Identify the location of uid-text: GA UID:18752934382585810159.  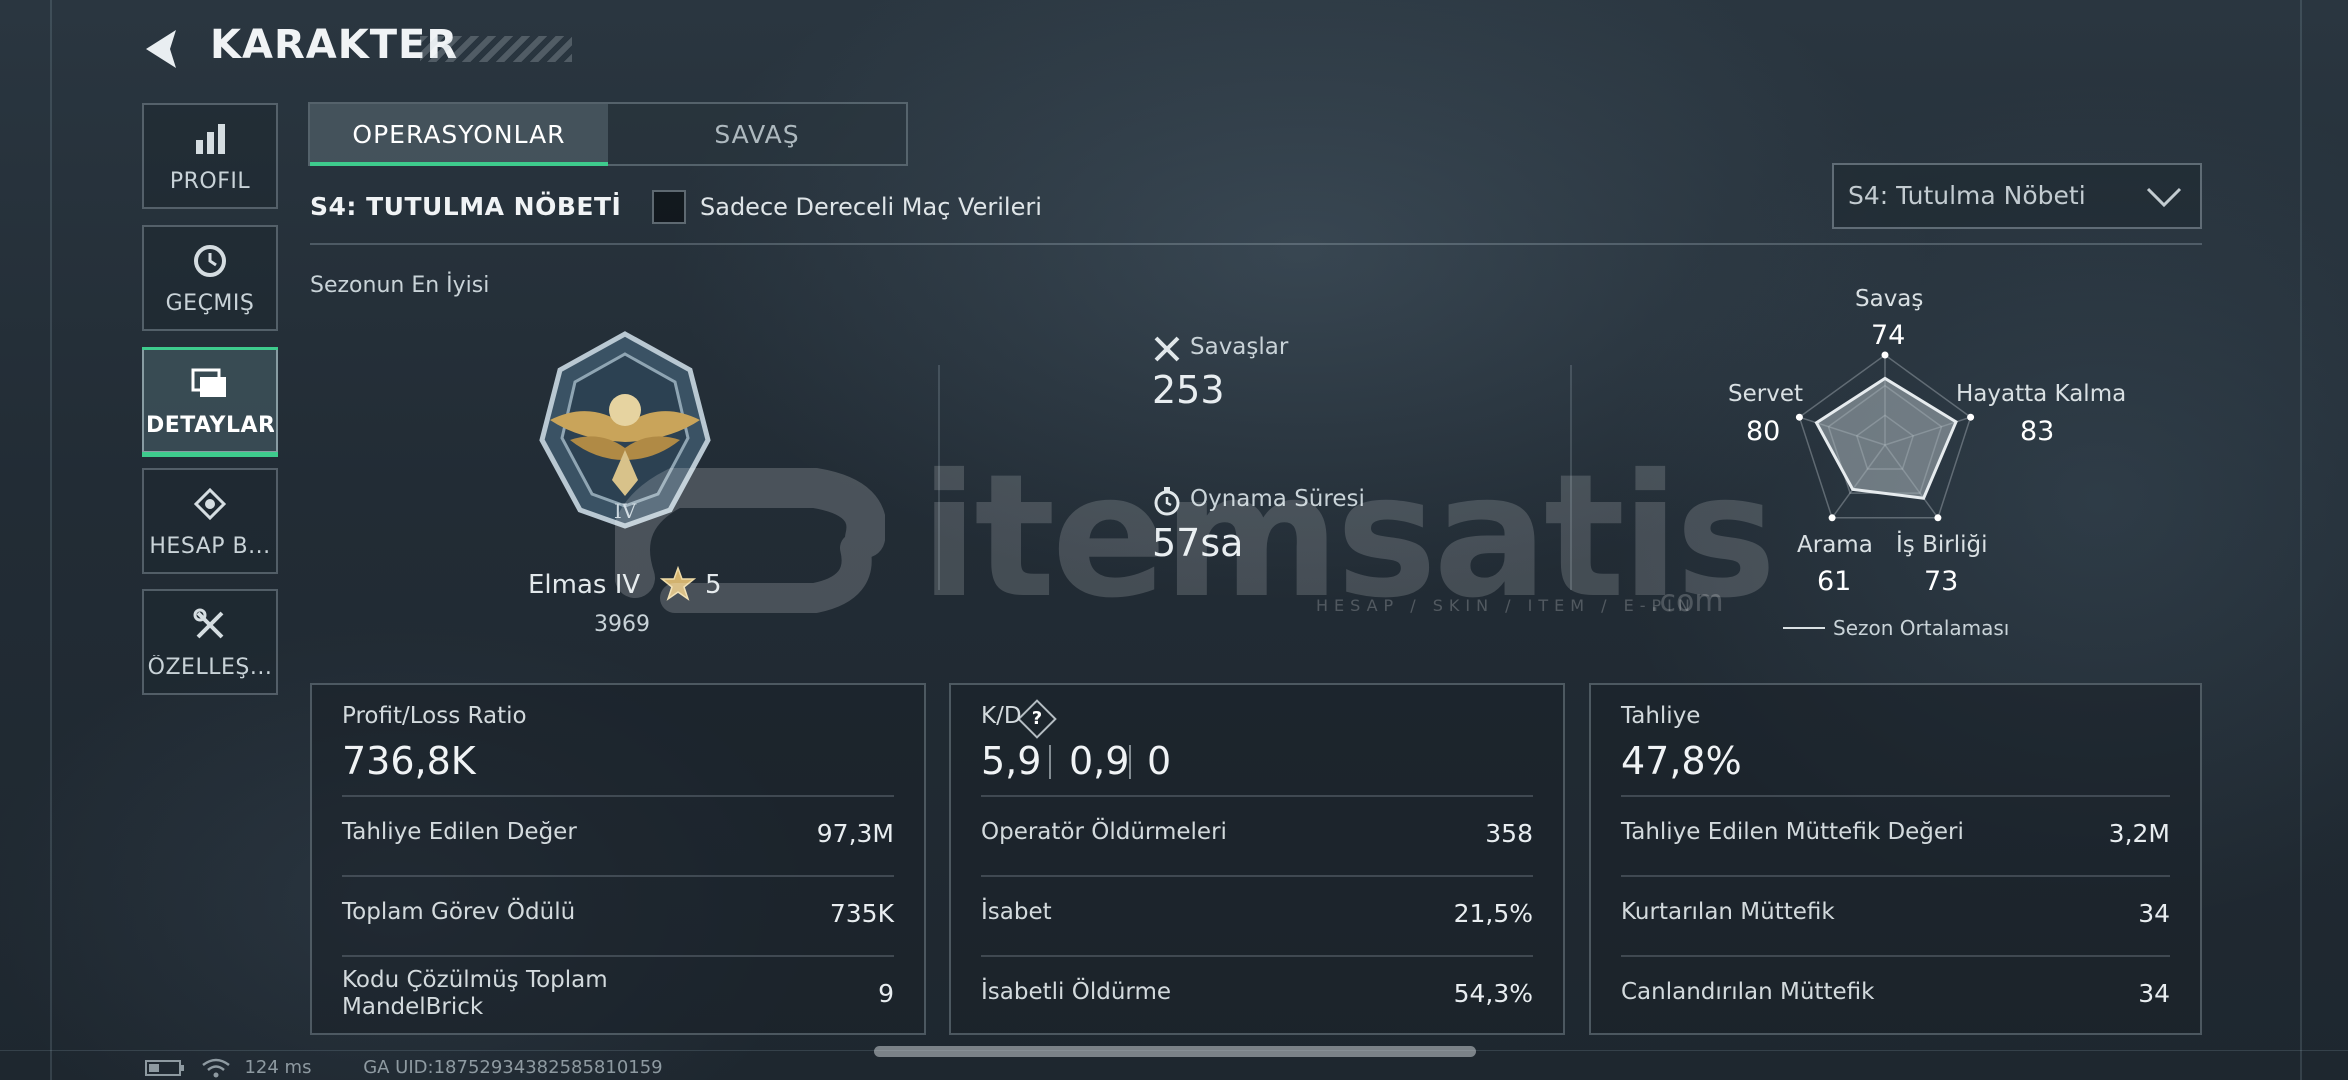
(513, 1067).